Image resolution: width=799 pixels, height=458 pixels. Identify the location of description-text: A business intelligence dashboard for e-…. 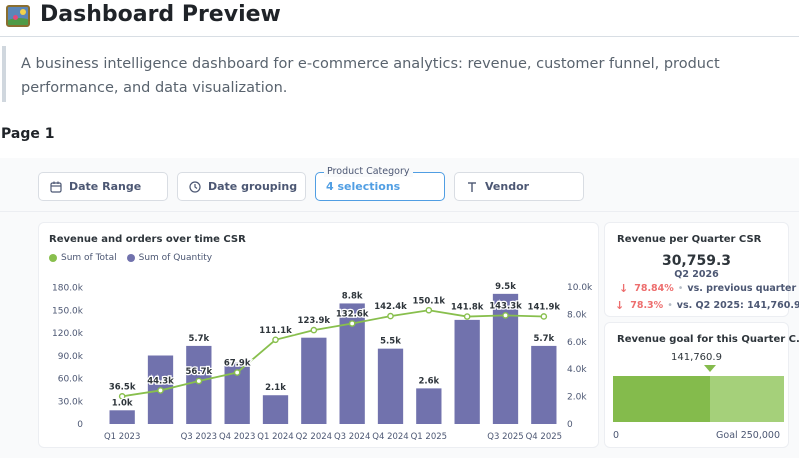
(370, 76).